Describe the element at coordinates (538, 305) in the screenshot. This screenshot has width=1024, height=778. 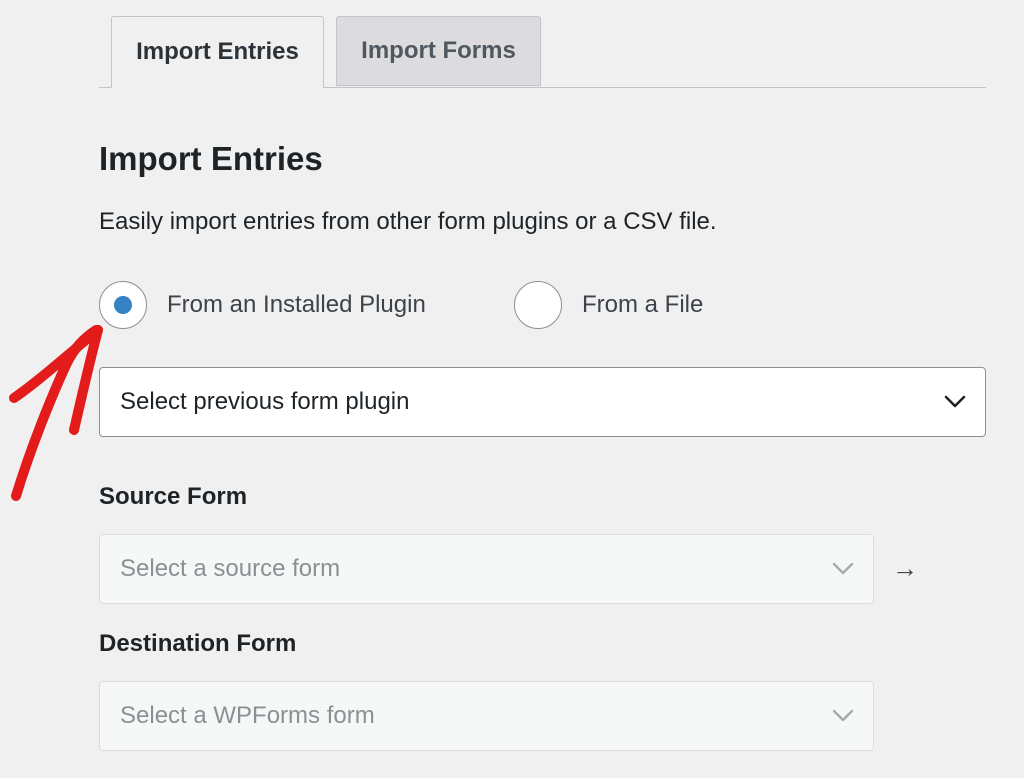
I see `radio-button-unchecked` at that location.